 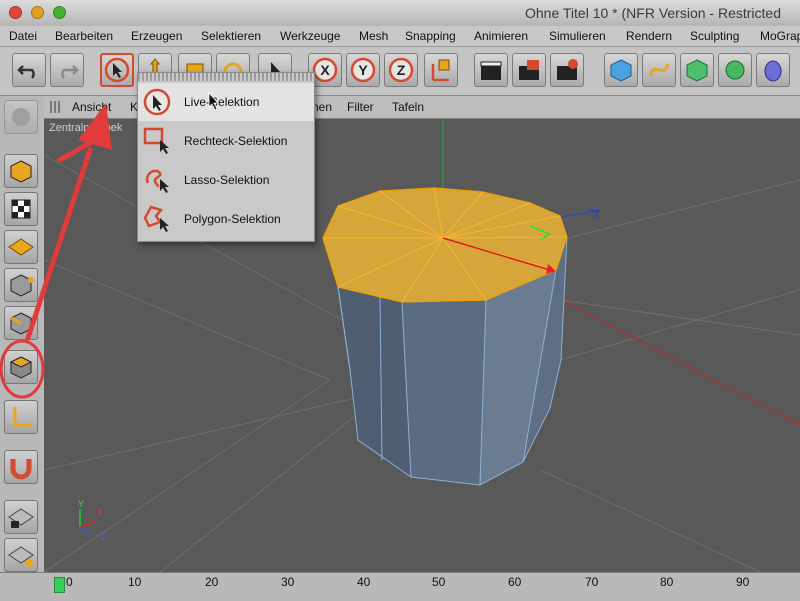 I want to click on subdivision-cube-icon, so click(x=697, y=70).